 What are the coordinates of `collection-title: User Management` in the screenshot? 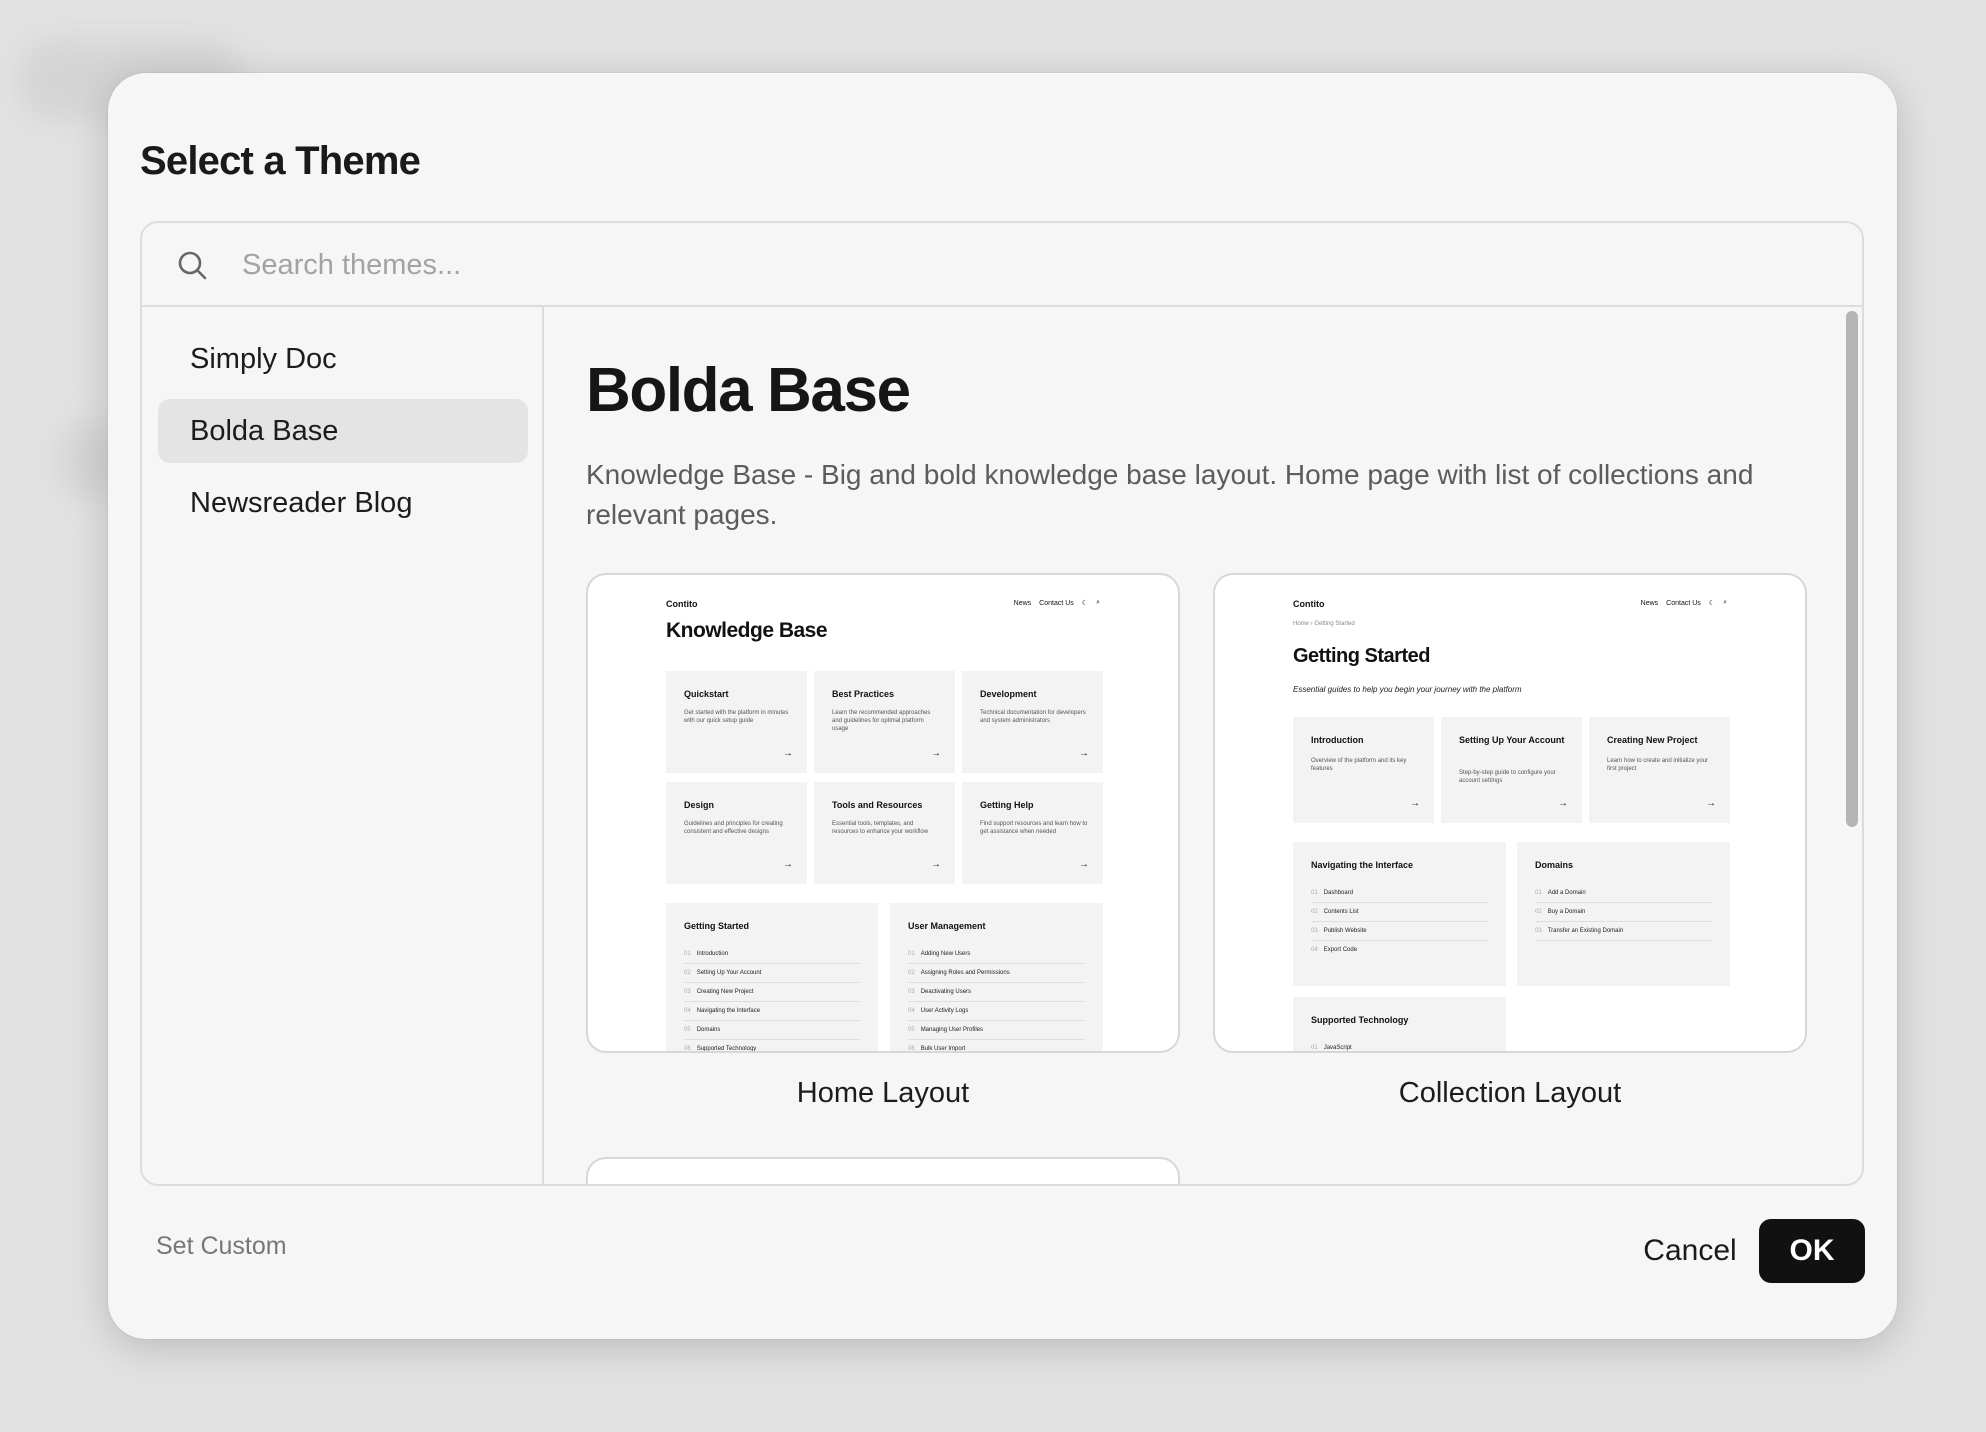 It's located at (947, 926).